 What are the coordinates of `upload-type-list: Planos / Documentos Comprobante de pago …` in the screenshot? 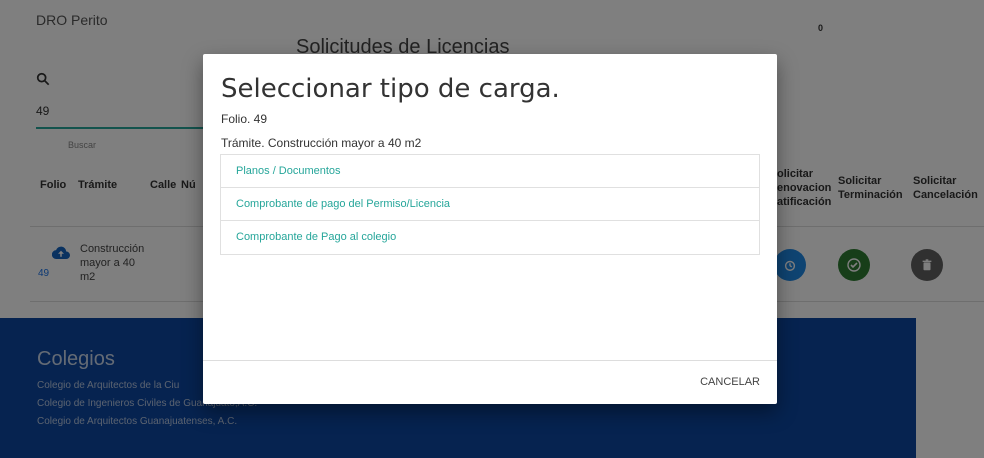 It's located at (490, 204).